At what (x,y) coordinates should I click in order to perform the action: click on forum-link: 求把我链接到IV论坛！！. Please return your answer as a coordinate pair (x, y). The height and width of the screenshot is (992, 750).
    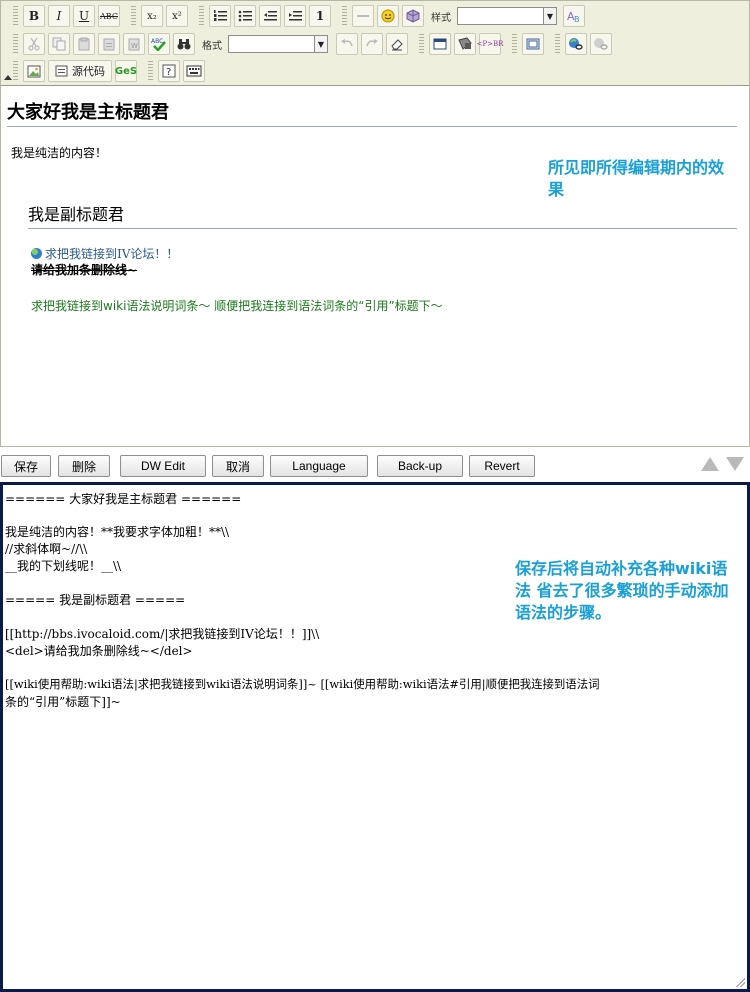
    Looking at the image, I should click on (104, 253).